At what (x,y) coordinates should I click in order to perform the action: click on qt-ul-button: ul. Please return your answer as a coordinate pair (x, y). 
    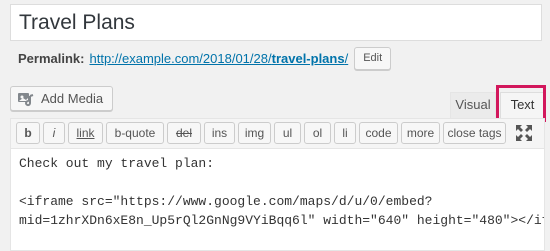
    Looking at the image, I should click on (287, 133).